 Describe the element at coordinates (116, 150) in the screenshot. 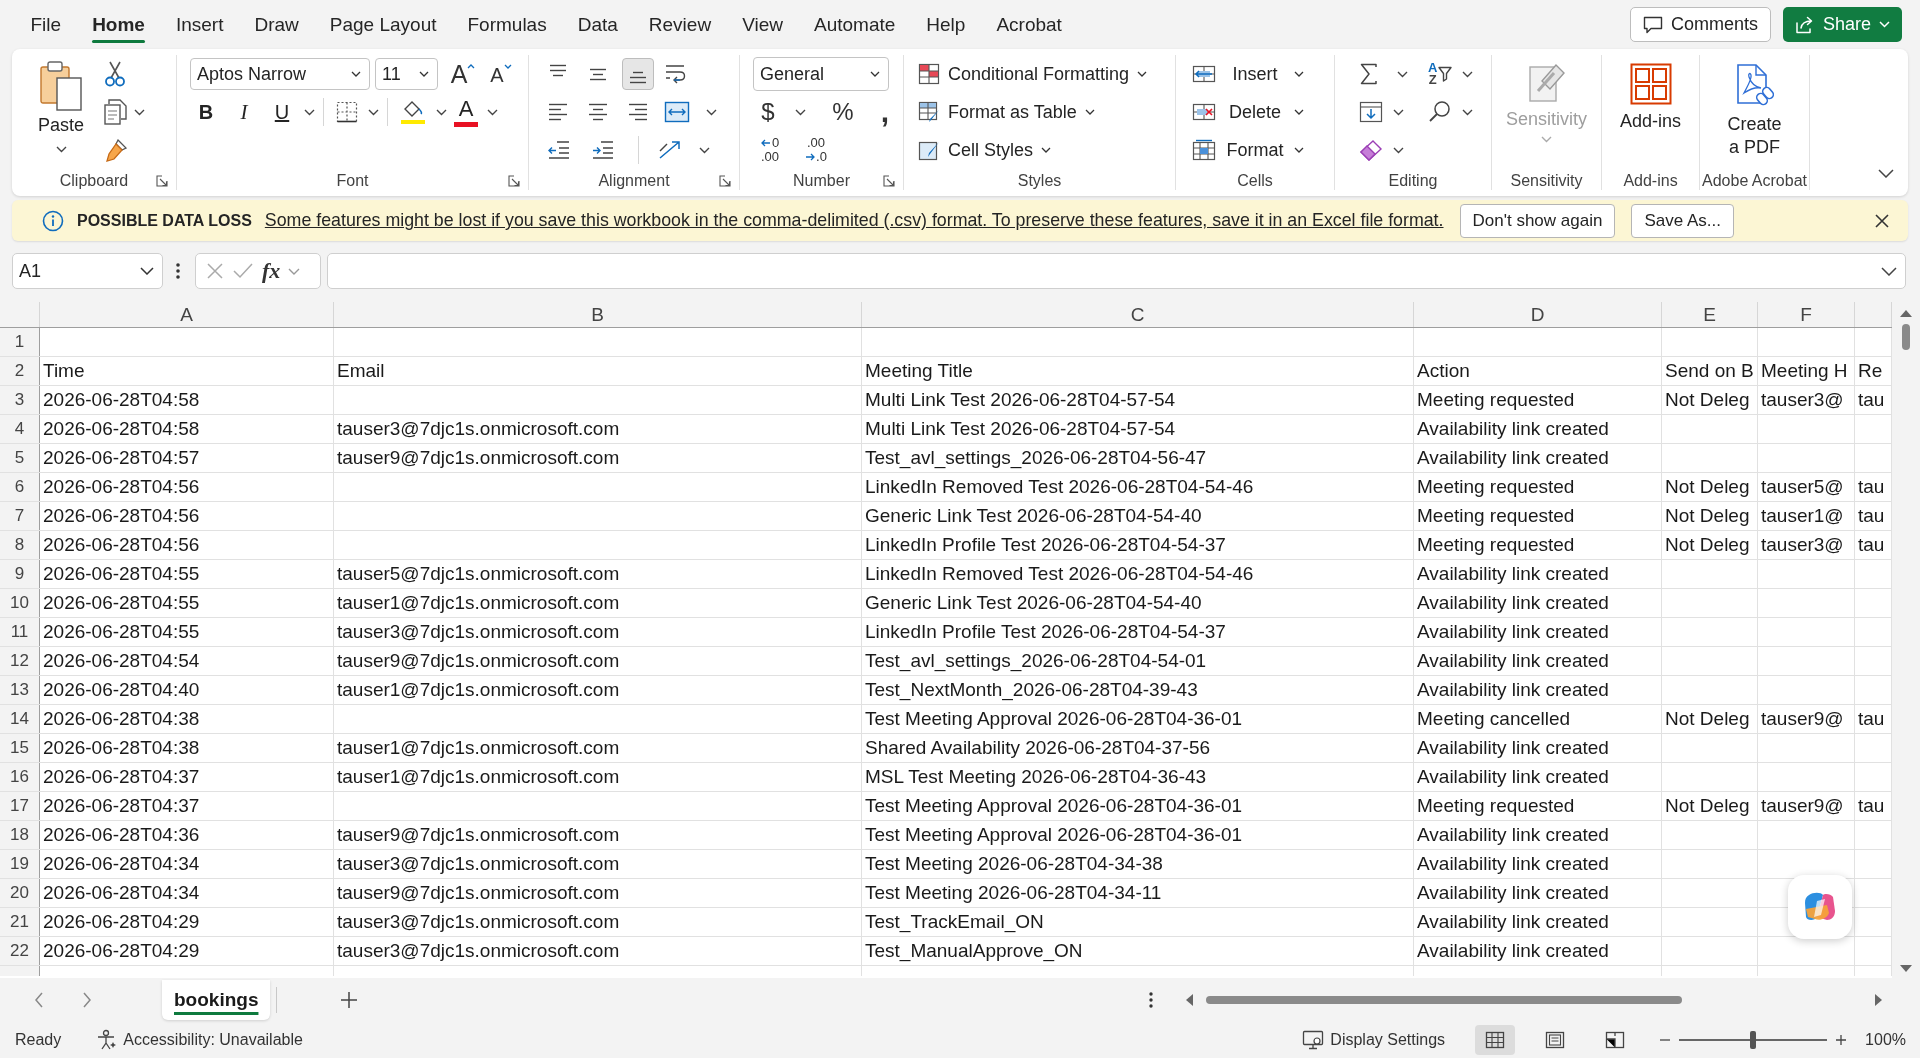

I see `paintbrush-icon` at that location.